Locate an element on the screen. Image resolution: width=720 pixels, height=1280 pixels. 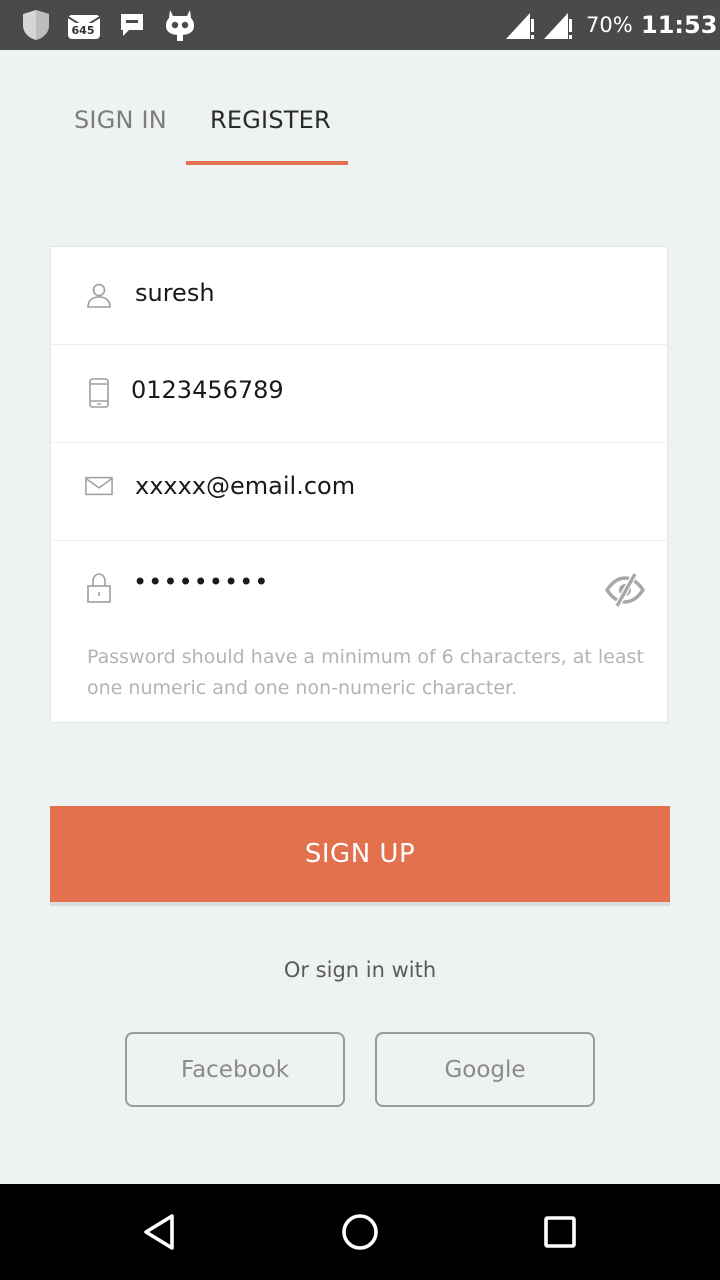
notification-count-icon: 645 is located at coordinates (84, 25).